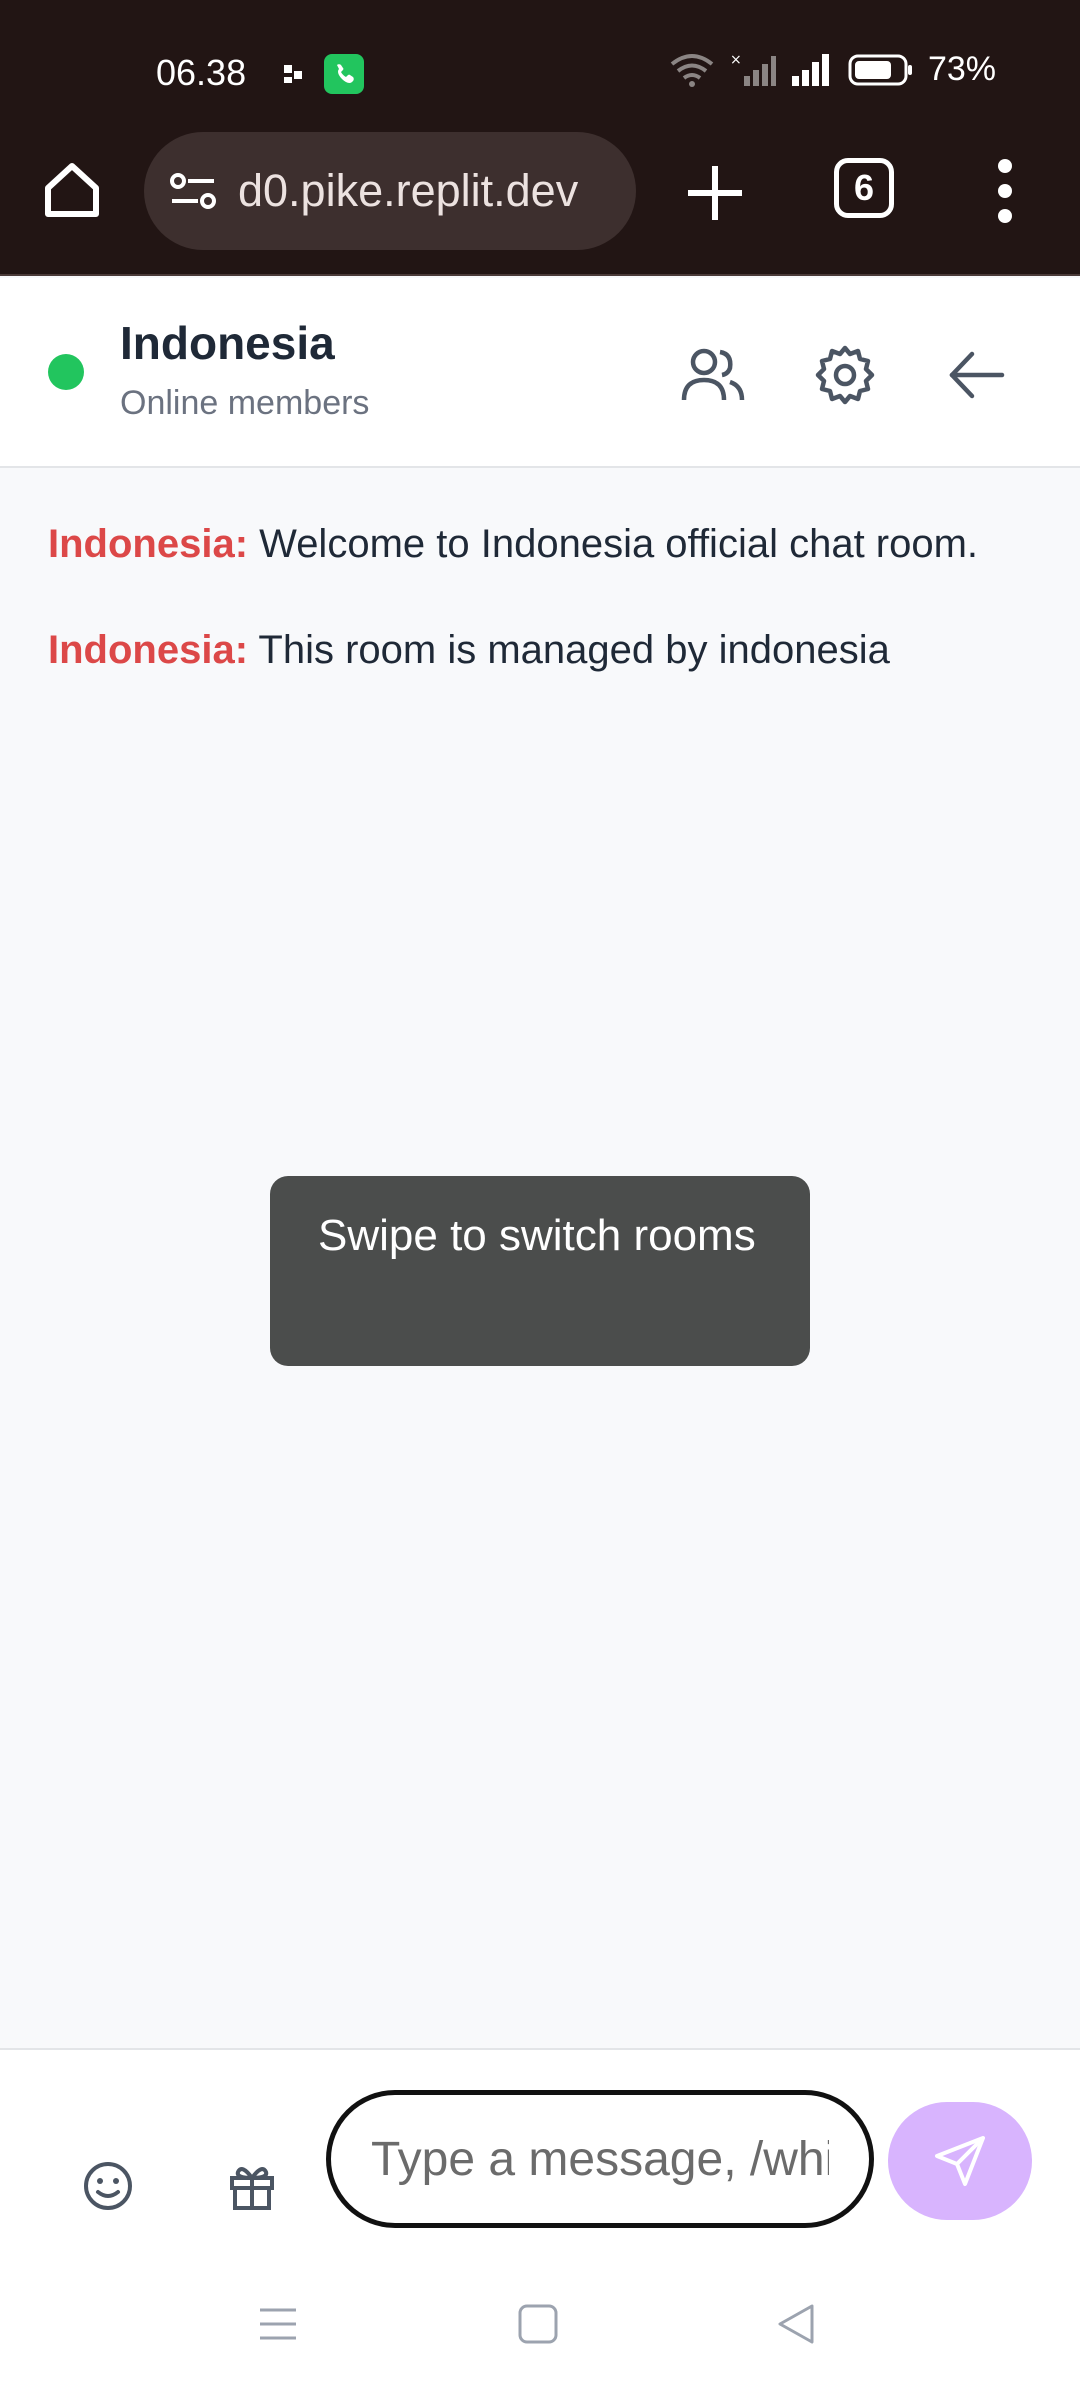 Image resolution: width=1080 pixels, height=2400 pixels. Describe the element at coordinates (1005, 191) in the screenshot. I see `more-menu-icon` at that location.